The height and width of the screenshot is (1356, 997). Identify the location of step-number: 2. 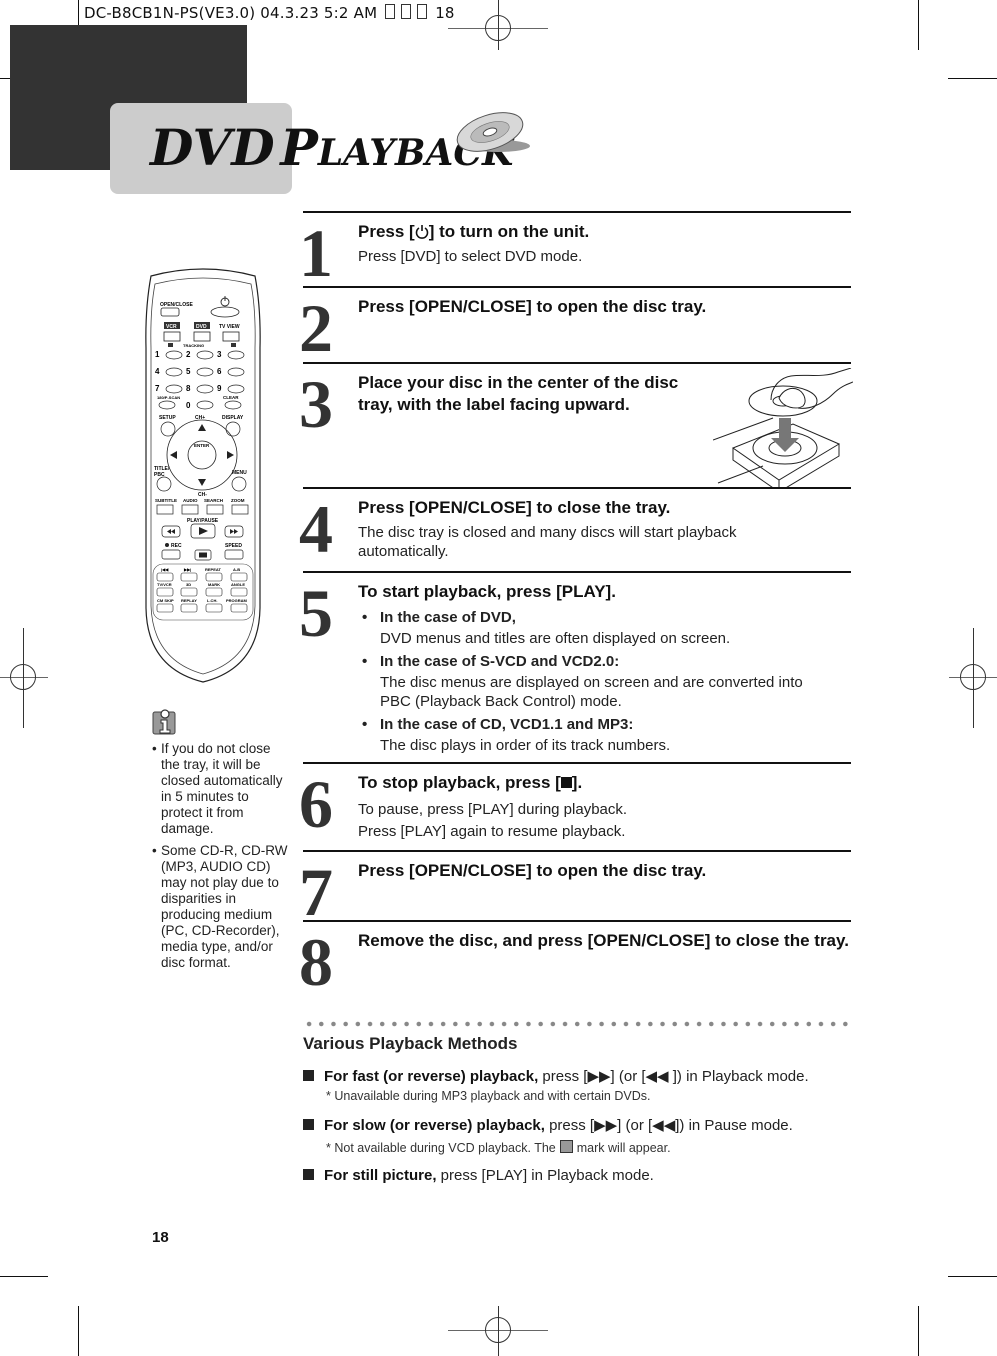
(316, 328).